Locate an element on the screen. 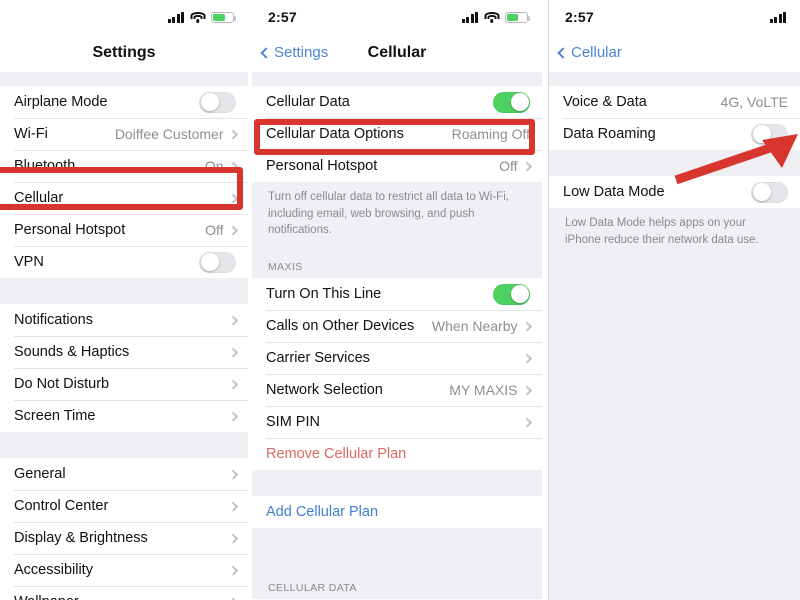 This screenshot has width=800, height=600. options-group-low-data: Low Data Mode is located at coordinates (674, 192).